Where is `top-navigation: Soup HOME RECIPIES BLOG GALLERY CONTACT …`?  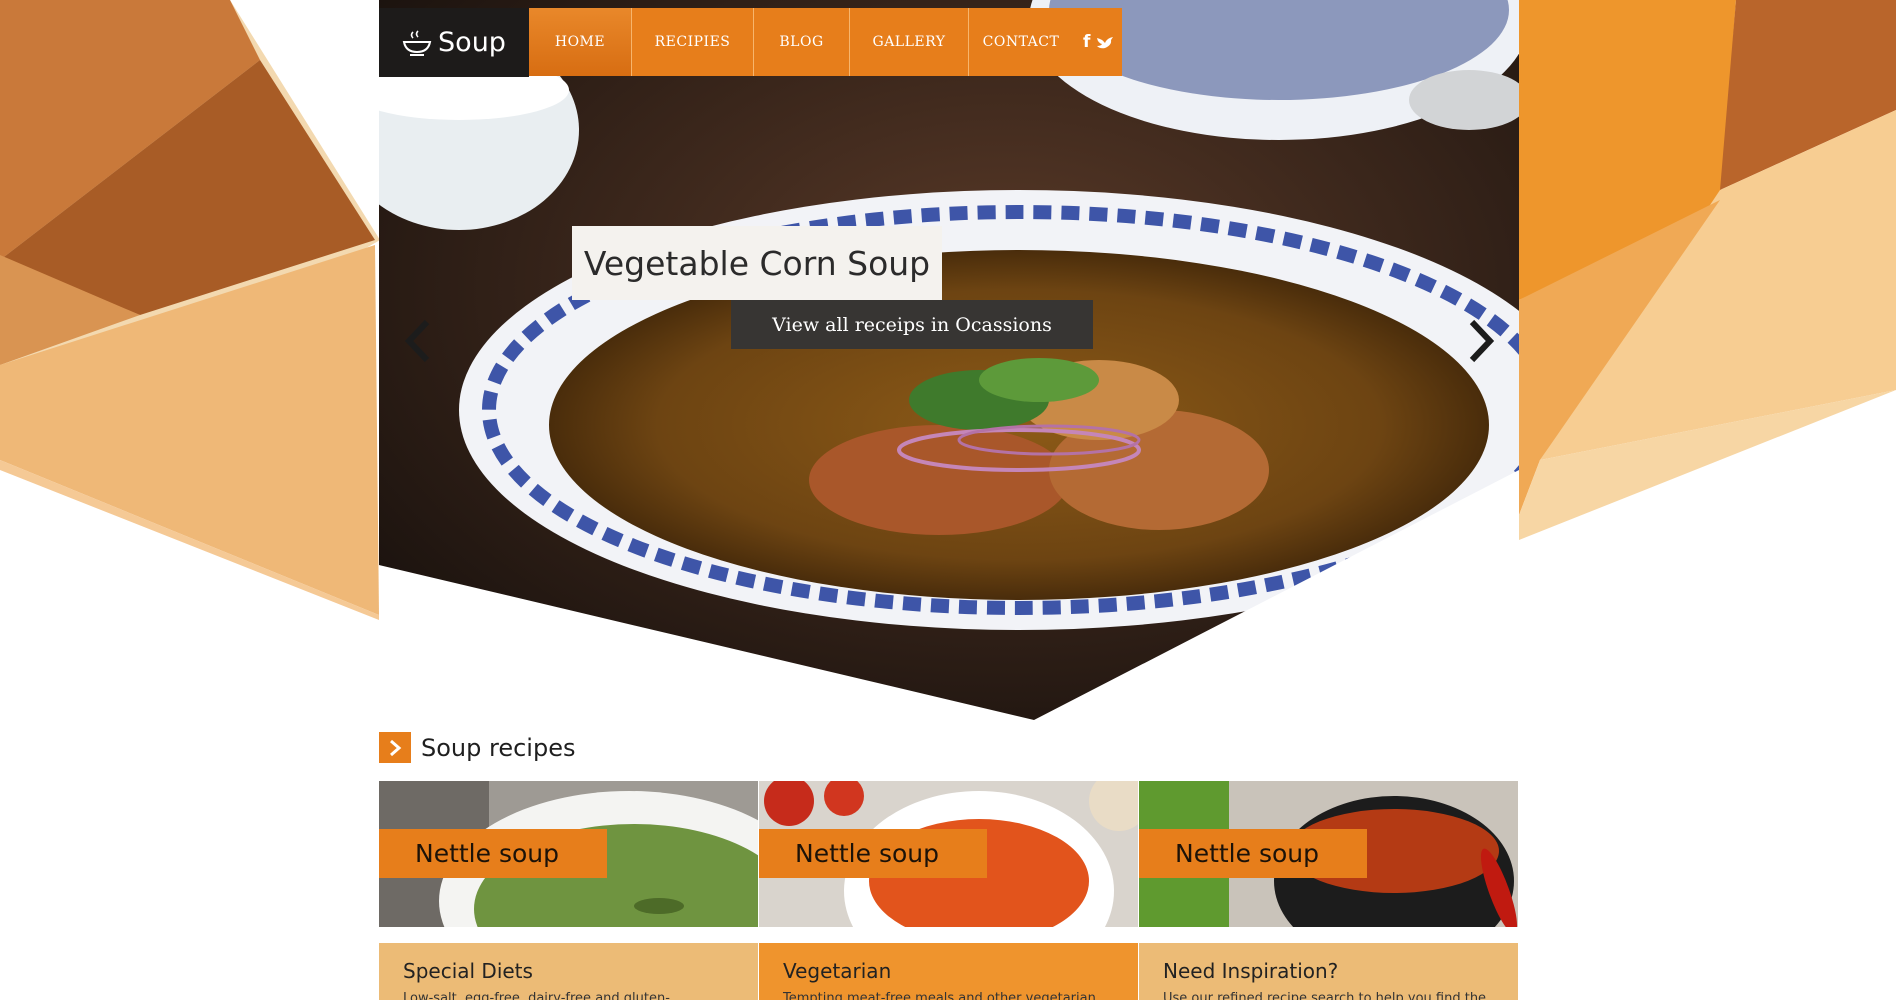 top-navigation: Soup HOME RECIPIES BLOG GALLERY CONTACT … is located at coordinates (751, 42).